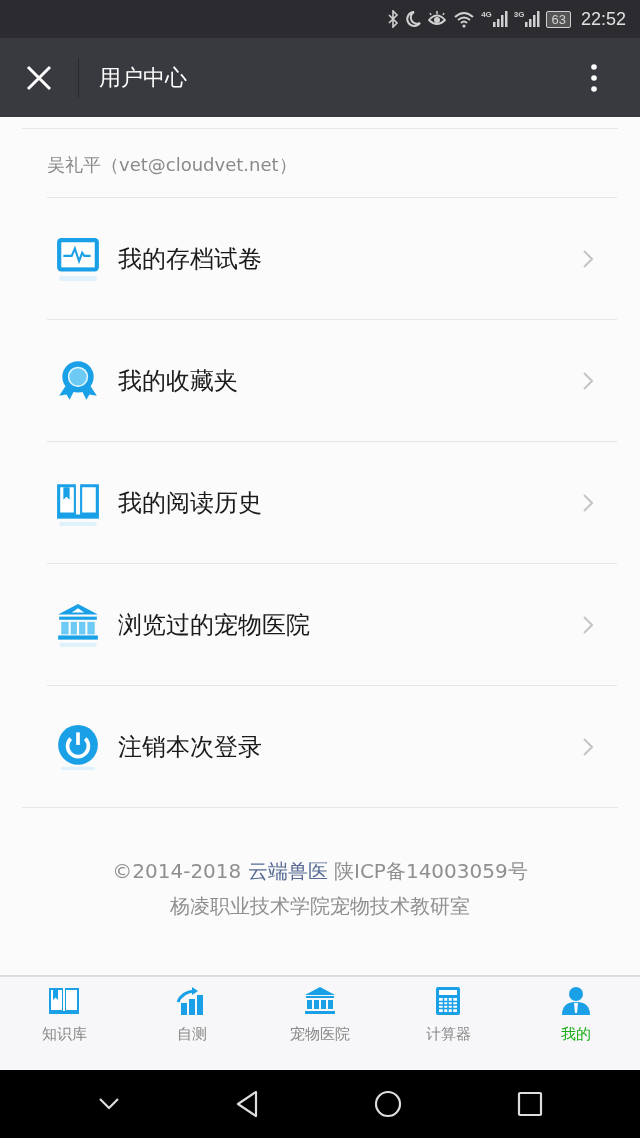 This screenshot has width=640, height=1138. Describe the element at coordinates (78, 258) in the screenshot. I see `monitor-icon` at that location.